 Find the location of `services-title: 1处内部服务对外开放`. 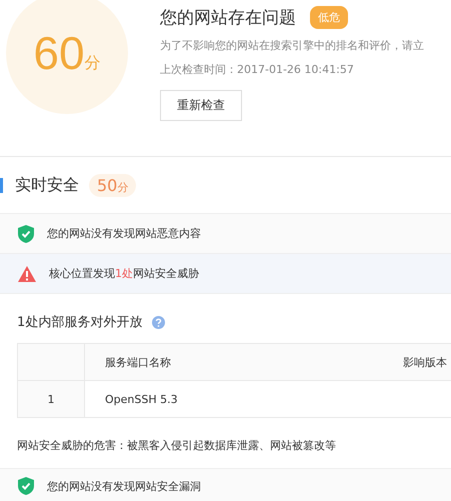

services-title: 1处内部服务对外开放 is located at coordinates (79, 322).